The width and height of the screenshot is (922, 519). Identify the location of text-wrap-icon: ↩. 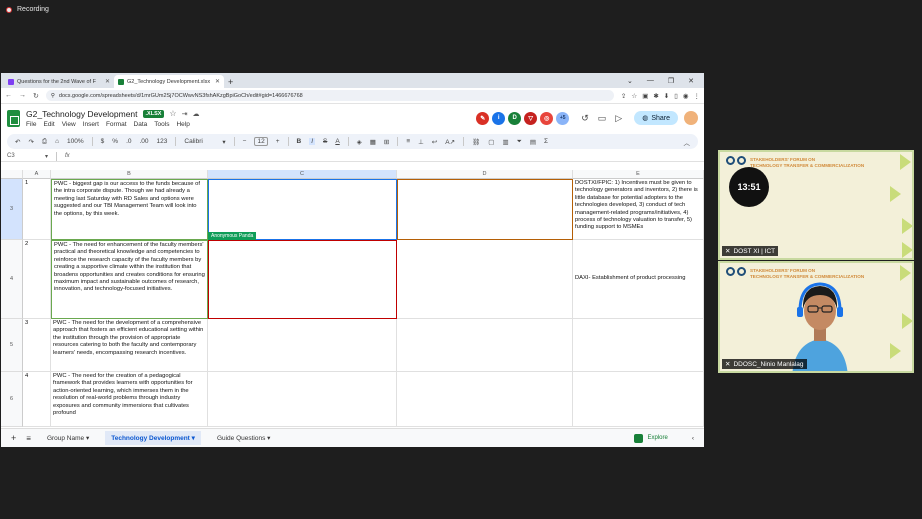
(434, 142).